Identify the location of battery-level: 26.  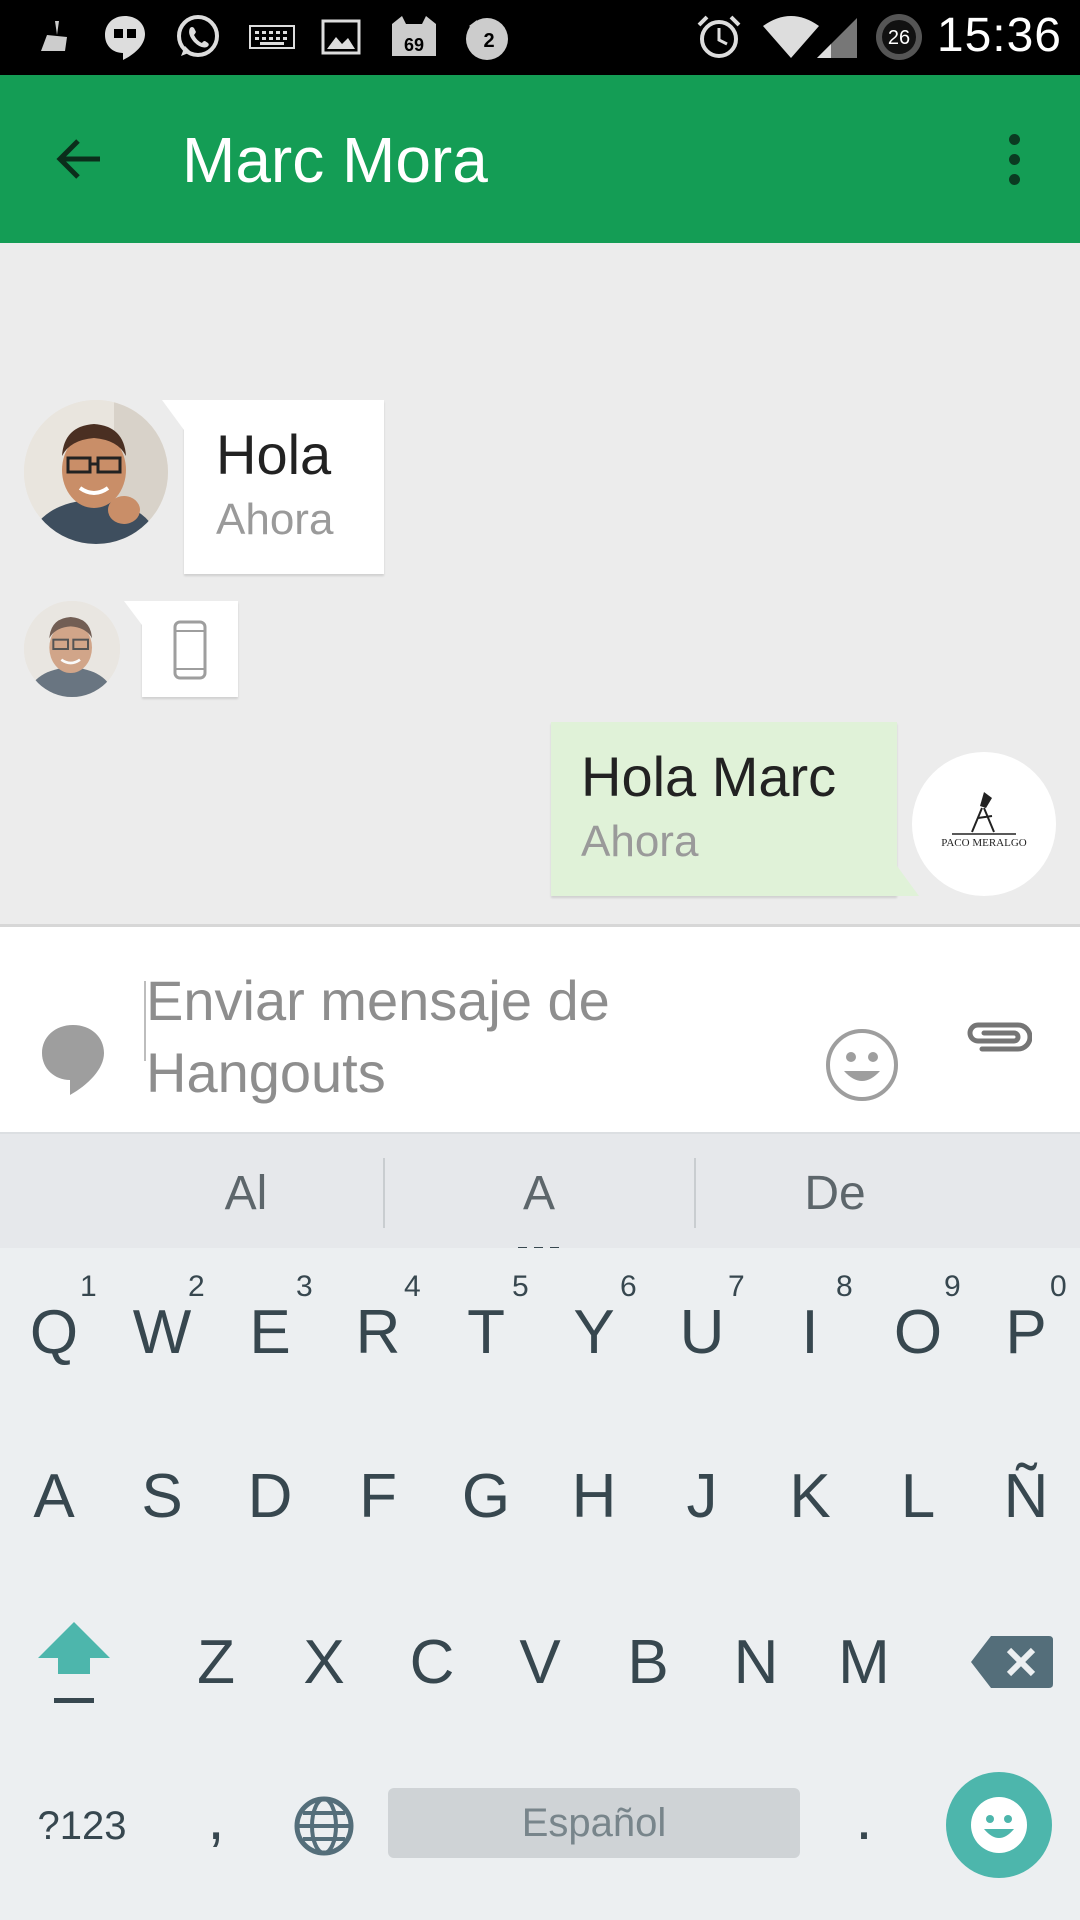
(899, 38).